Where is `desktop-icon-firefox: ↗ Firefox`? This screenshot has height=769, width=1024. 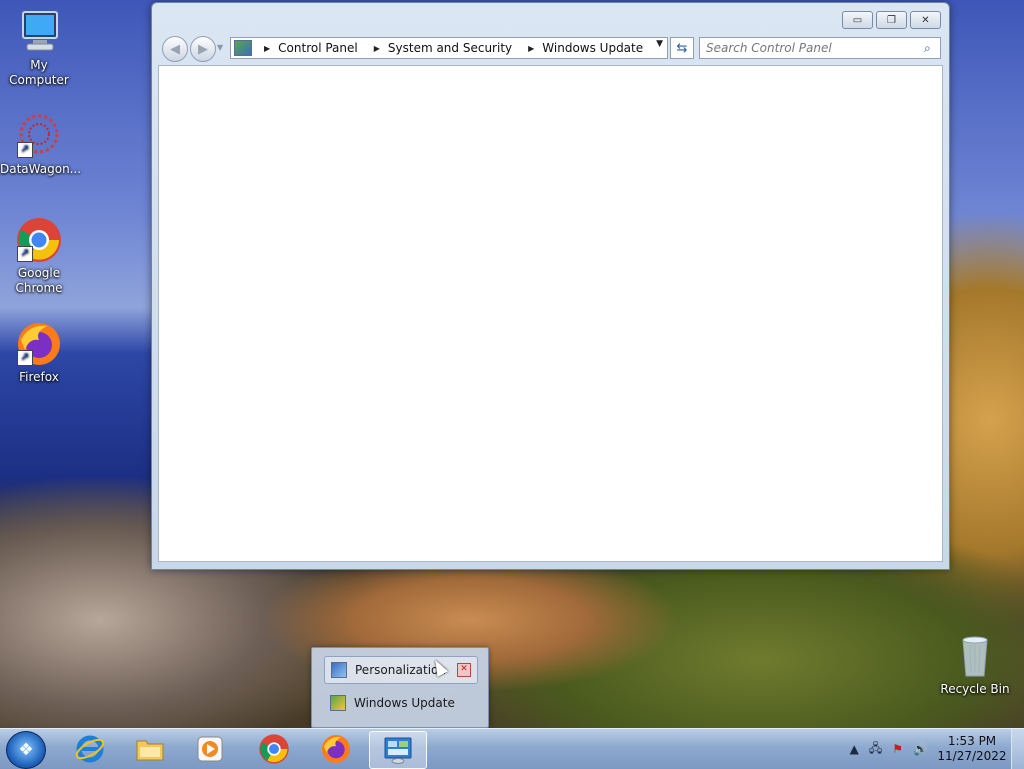 desktop-icon-firefox: ↗ Firefox is located at coordinates (39, 352).